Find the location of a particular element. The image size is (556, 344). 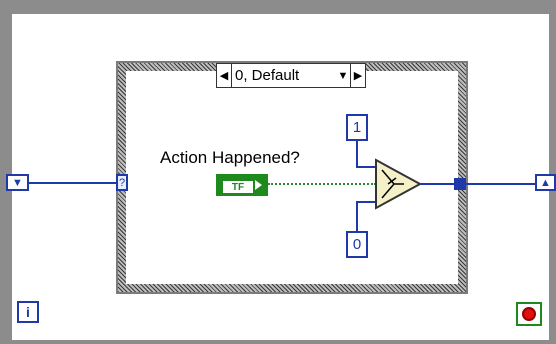

case-selector-label: ◀ 0, Default ▼ ▶ is located at coordinates (291, 75).